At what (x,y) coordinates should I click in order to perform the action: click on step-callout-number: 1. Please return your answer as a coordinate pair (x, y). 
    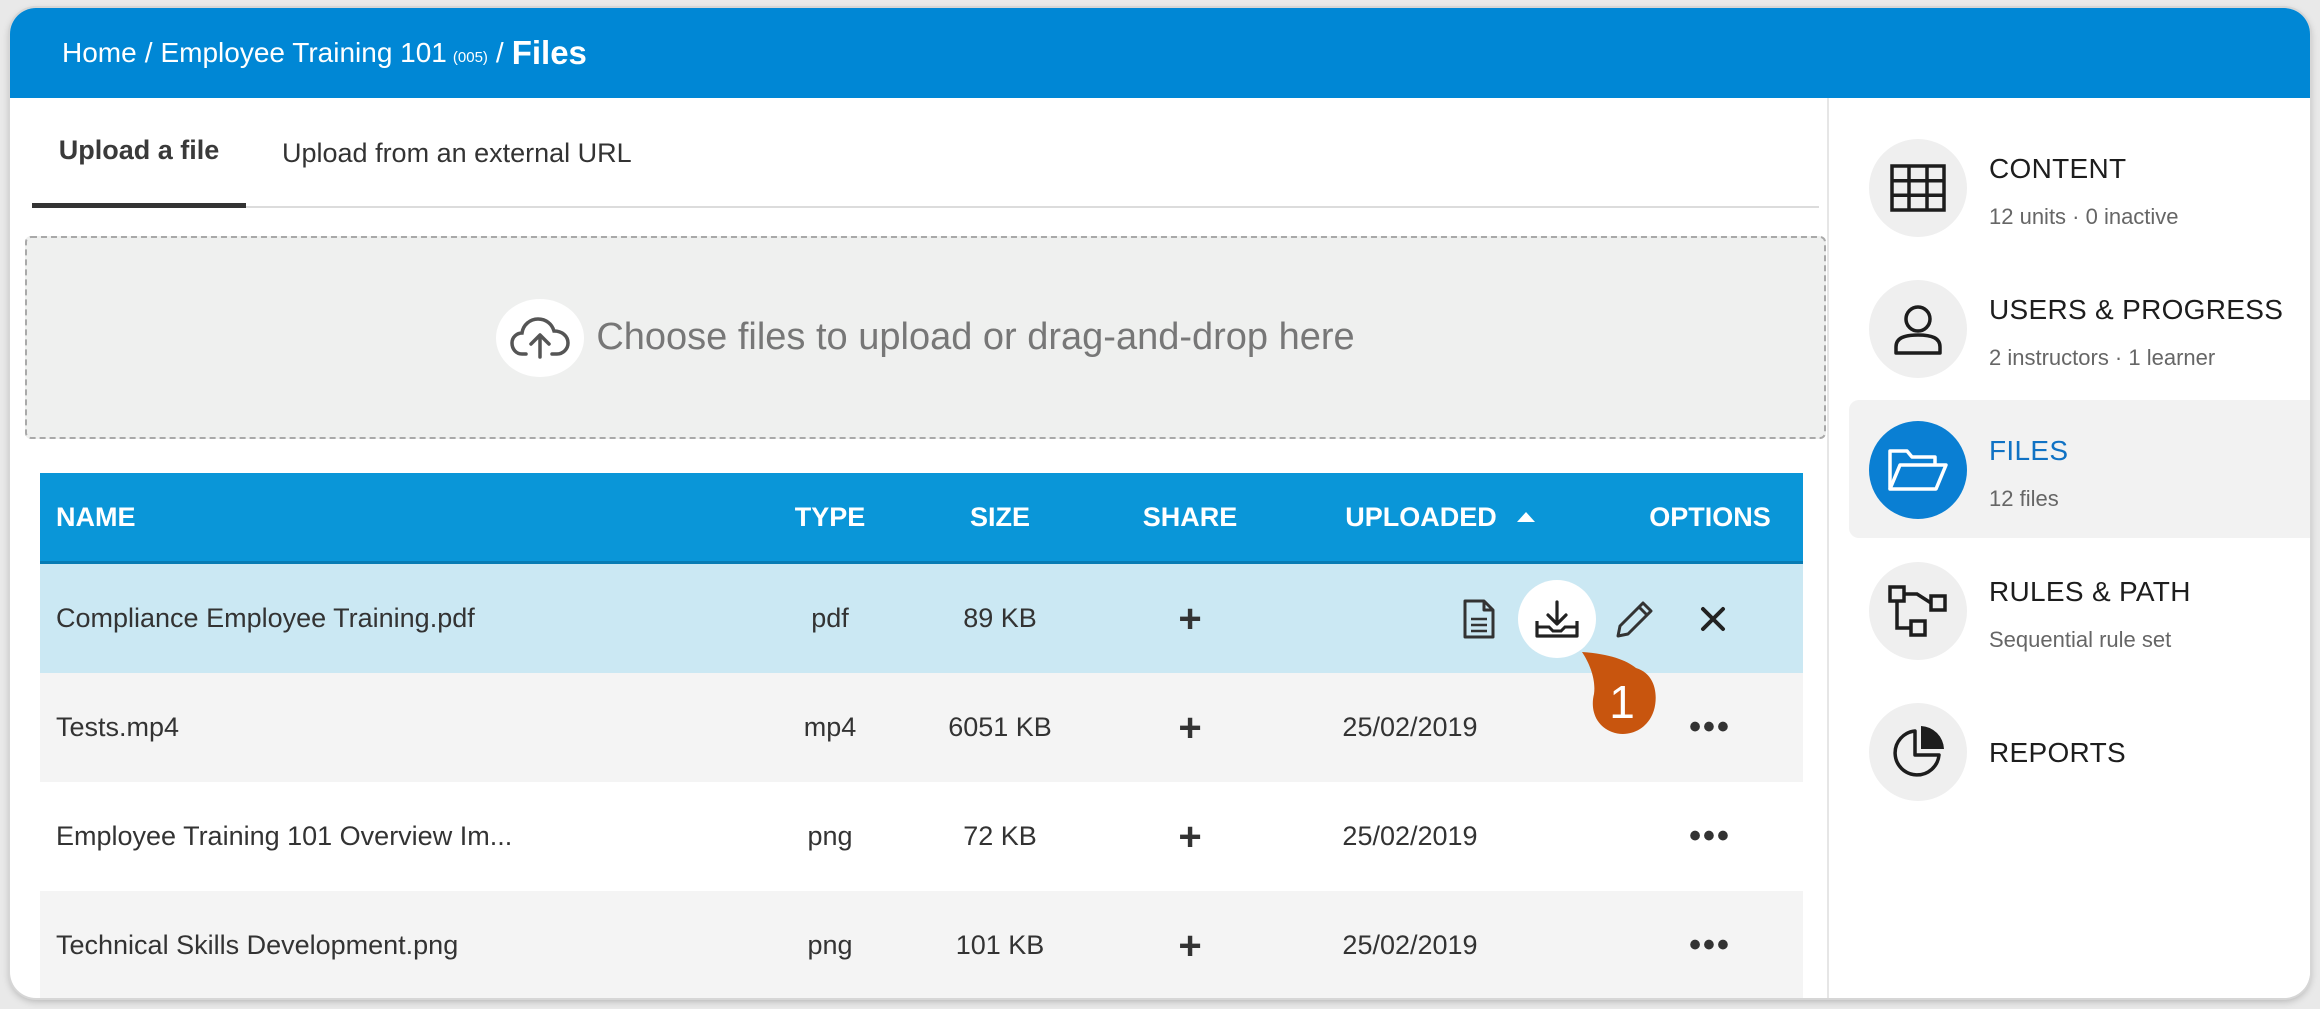
    Looking at the image, I should click on (1622, 702).